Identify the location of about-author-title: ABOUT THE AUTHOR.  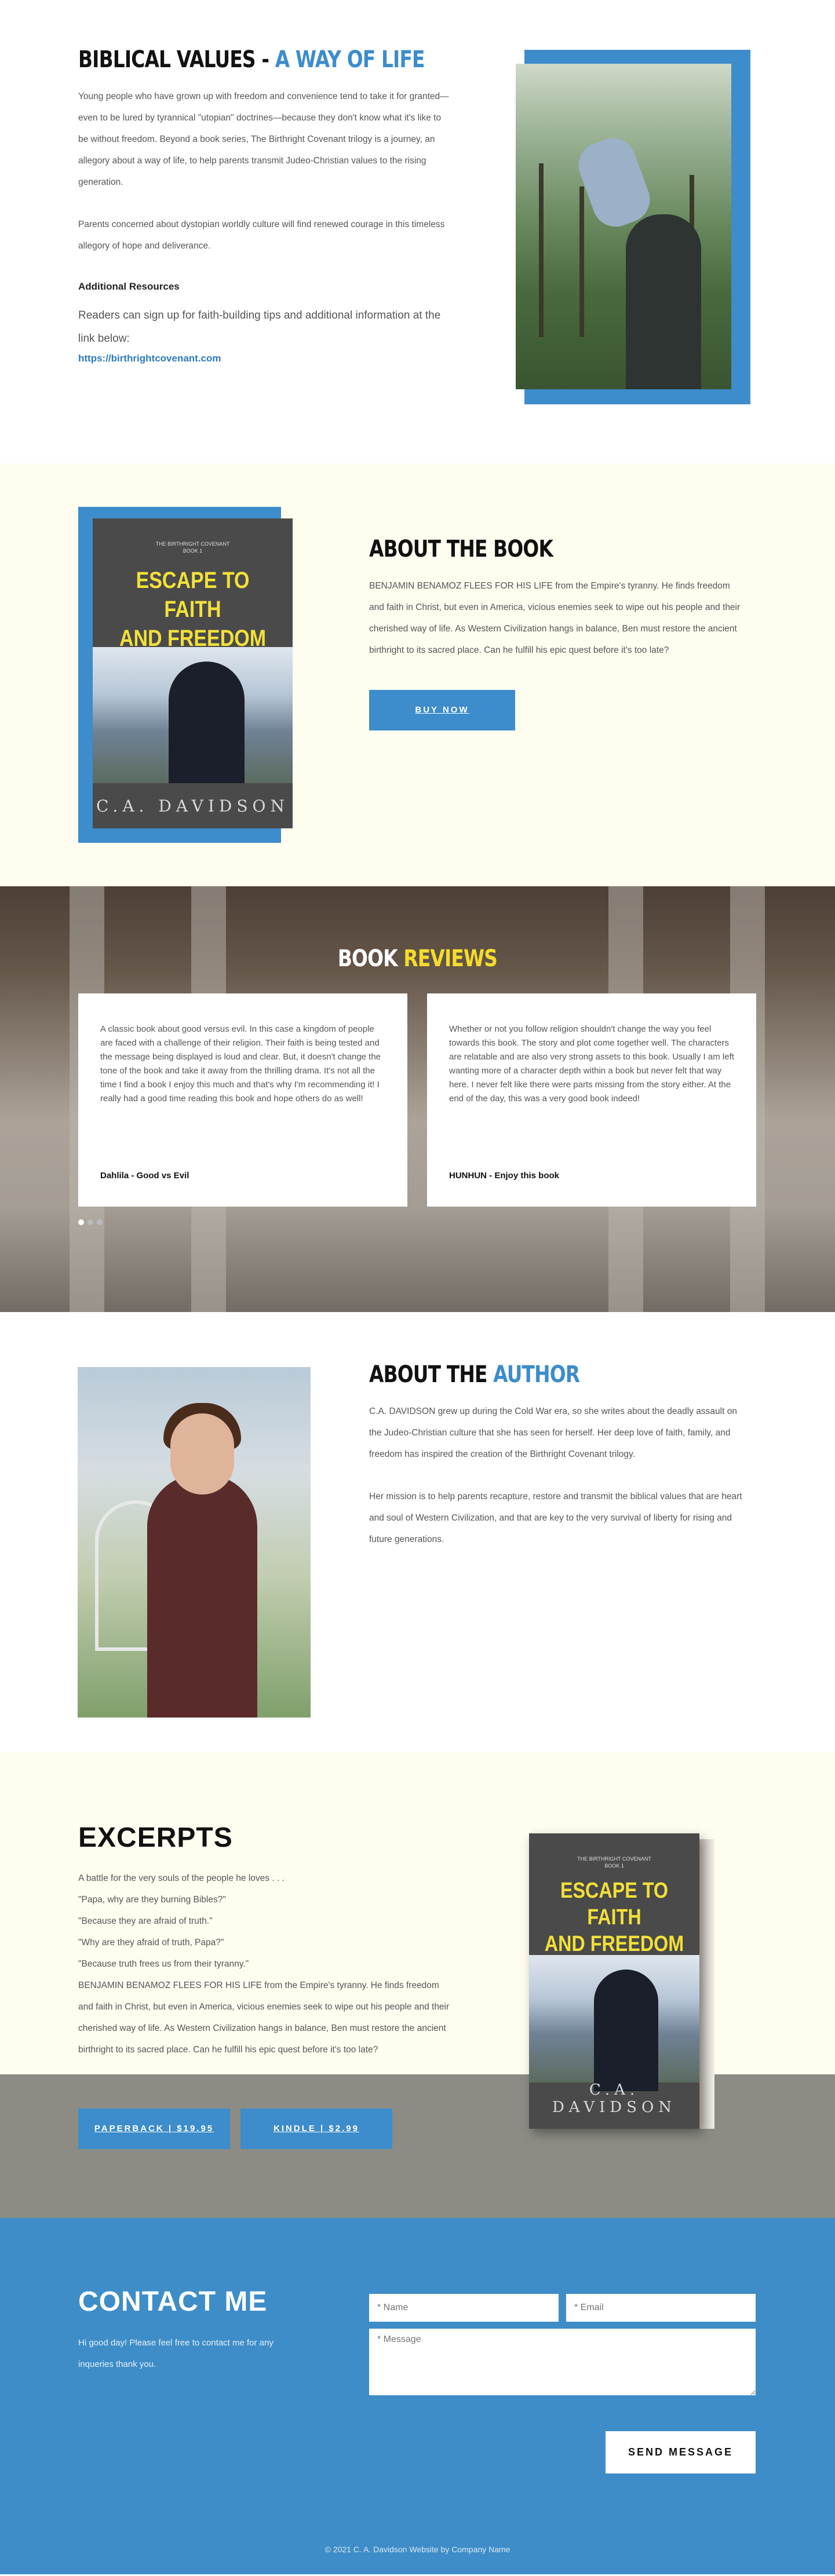
(523, 1374).